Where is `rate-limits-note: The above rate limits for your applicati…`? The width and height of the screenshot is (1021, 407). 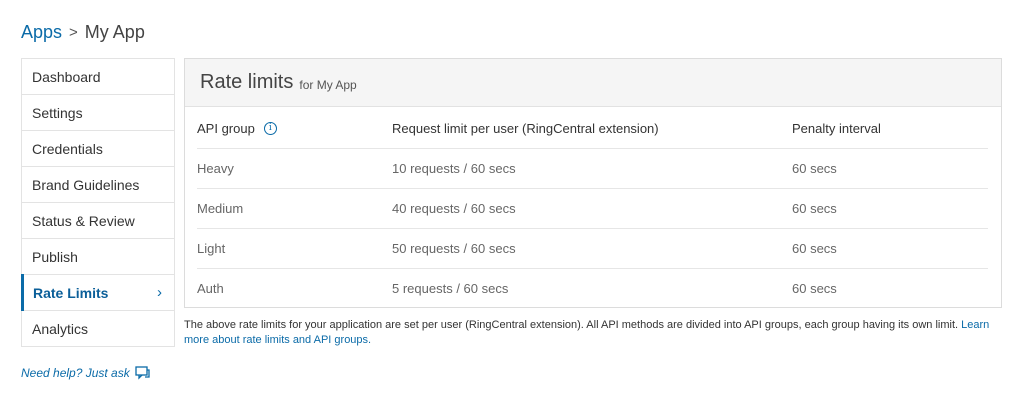
rate-limits-note: The above rate limits for your applicati… is located at coordinates (589, 333).